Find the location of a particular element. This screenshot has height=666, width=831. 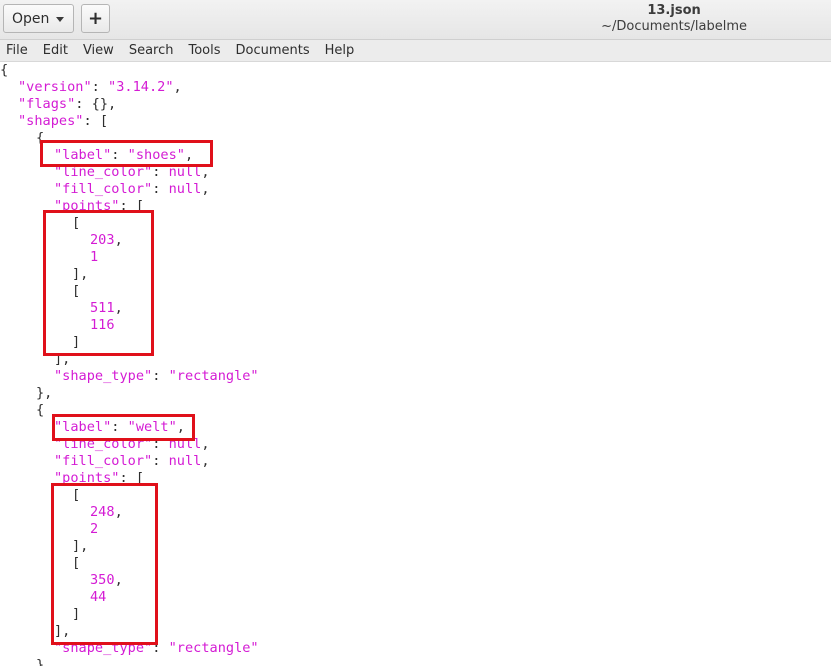

highlight-box-points-shoes is located at coordinates (98, 283).